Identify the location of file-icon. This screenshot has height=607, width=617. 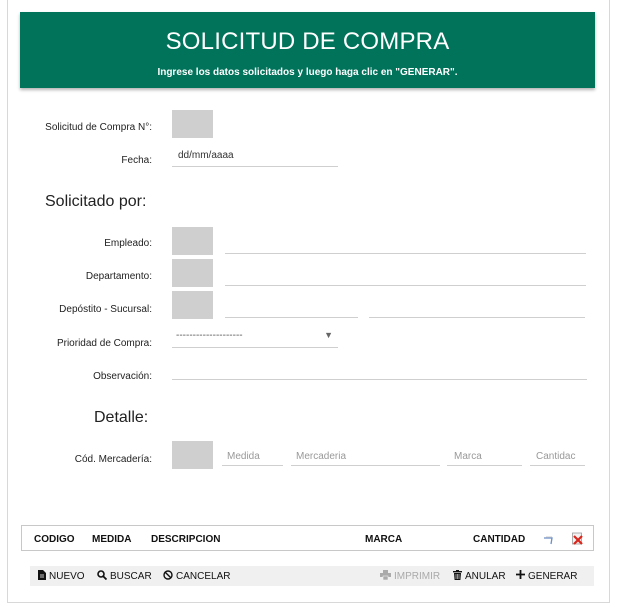
(42, 576).